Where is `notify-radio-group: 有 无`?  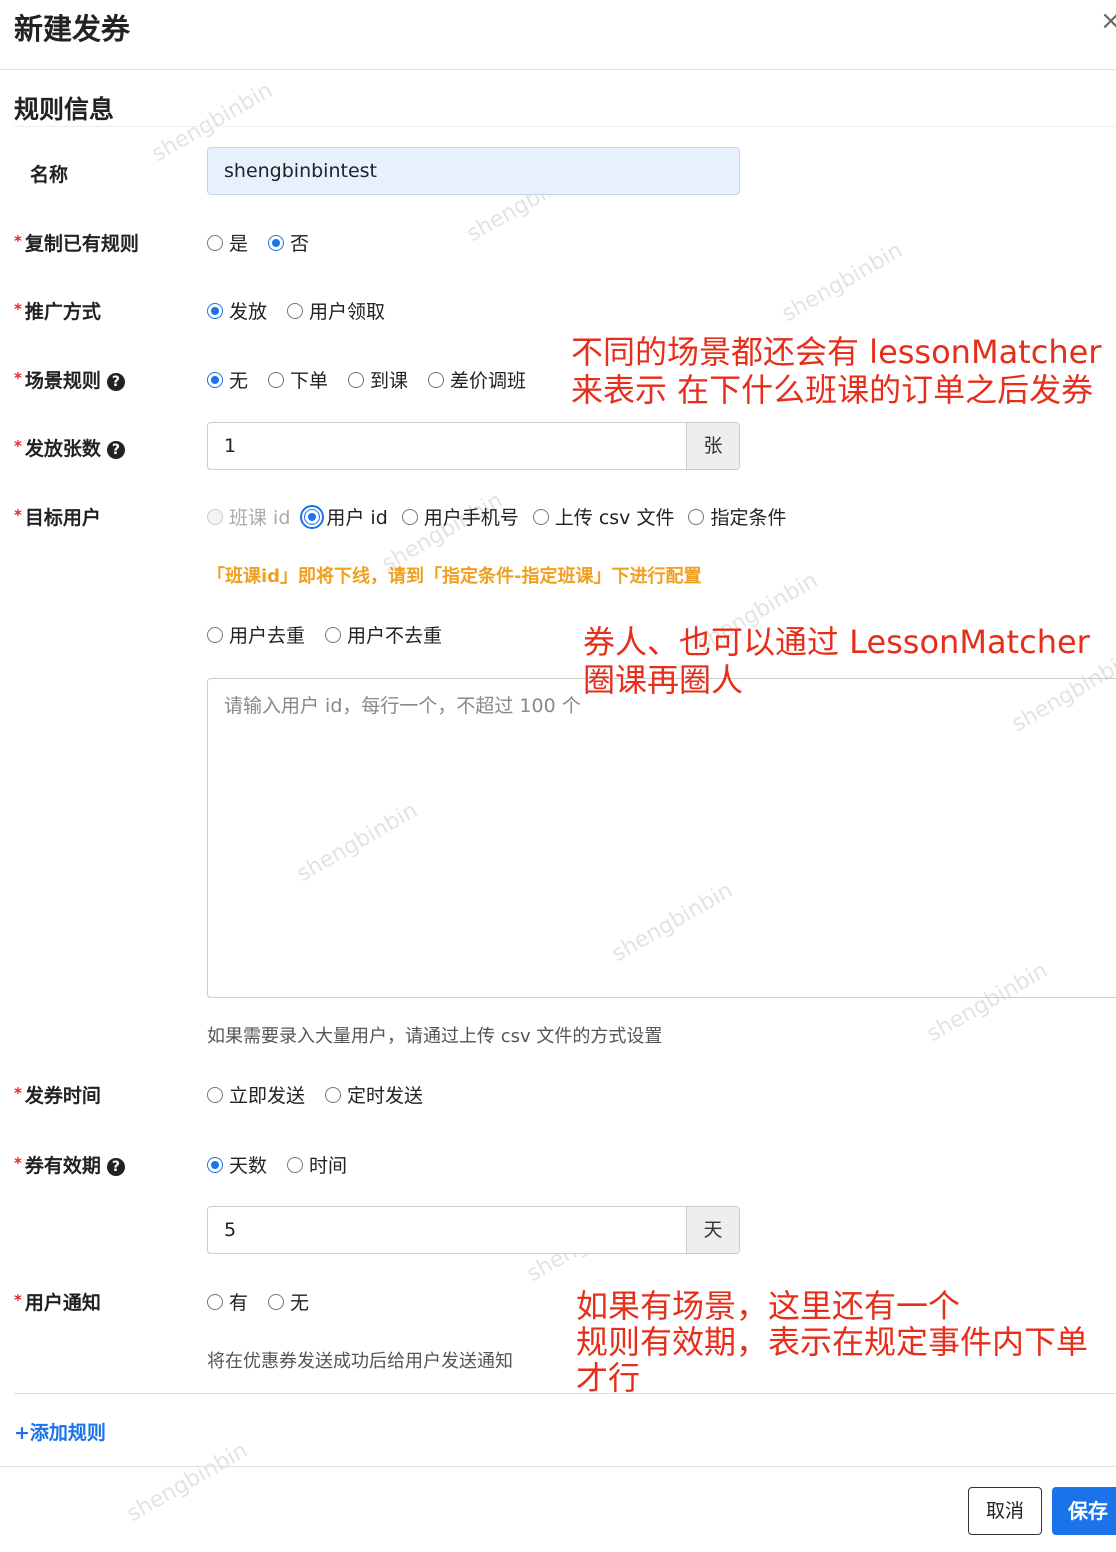
notify-radio-group: 有 无 is located at coordinates (268, 1301).